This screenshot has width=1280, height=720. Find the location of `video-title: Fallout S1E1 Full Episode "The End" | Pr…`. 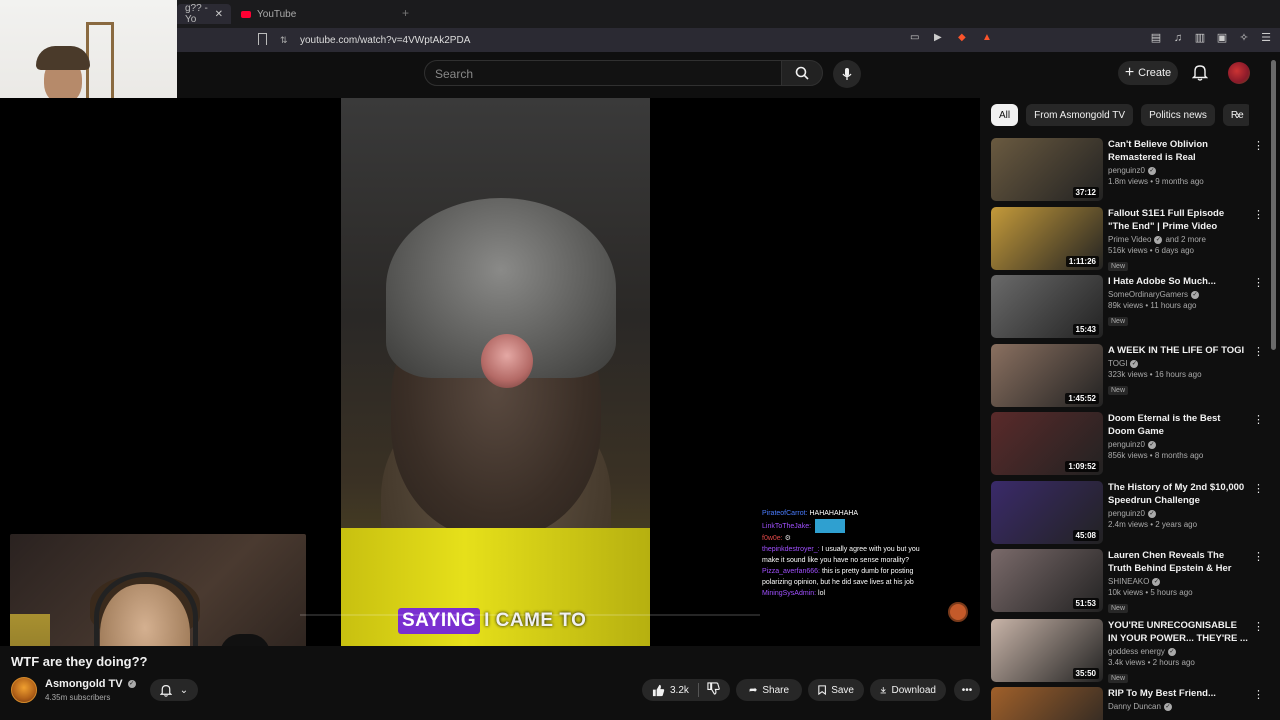

video-title: Fallout S1E1 Full Episode "The End" | Pr… is located at coordinates (1178, 220).